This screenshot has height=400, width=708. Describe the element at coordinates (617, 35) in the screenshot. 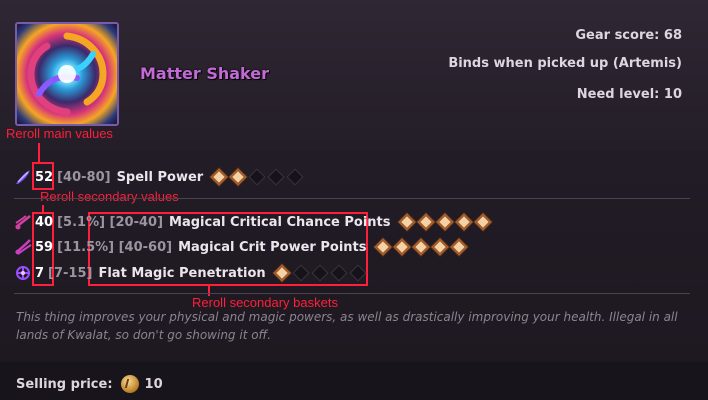

I see `gear-score-label: Gear score:` at that location.